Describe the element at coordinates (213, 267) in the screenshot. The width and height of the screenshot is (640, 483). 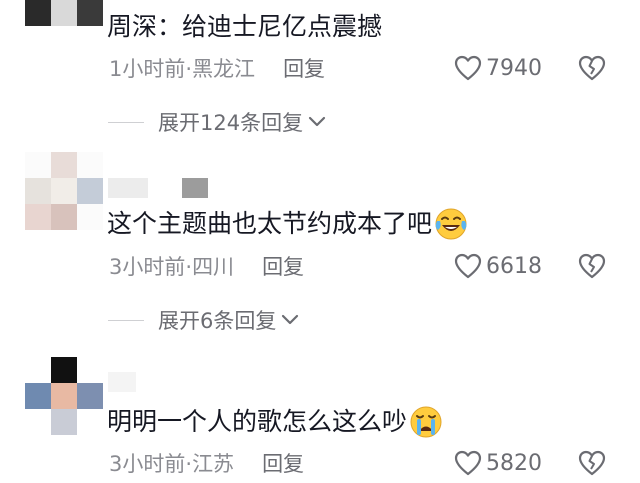
I see `comment-location: 四川` at that location.